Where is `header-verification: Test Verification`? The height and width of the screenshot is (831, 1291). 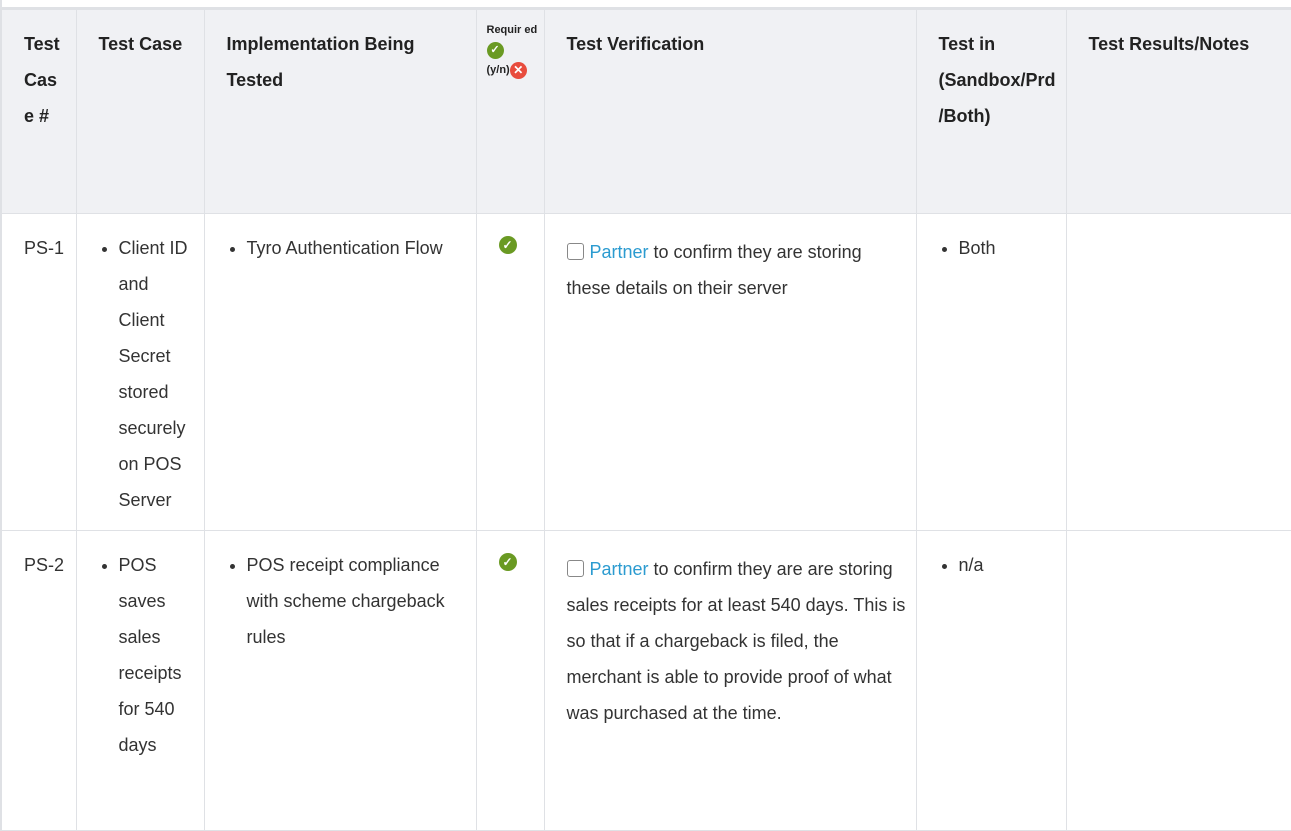 header-verification: Test Verification is located at coordinates (730, 111).